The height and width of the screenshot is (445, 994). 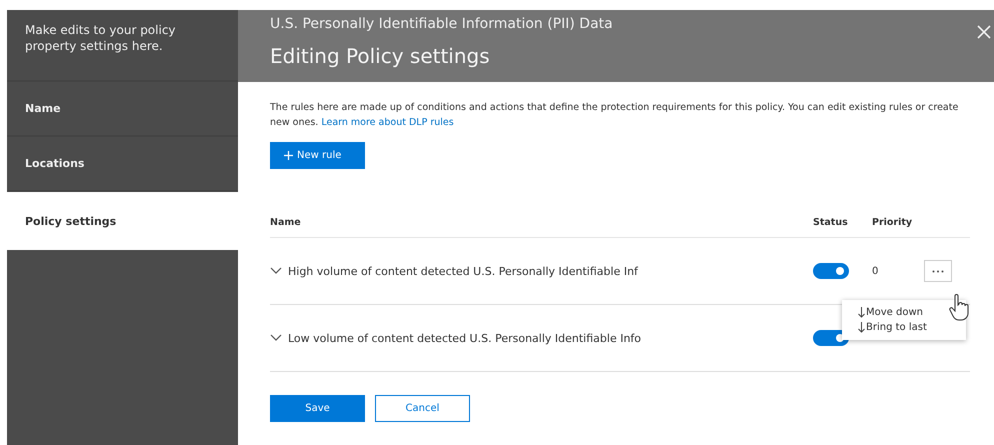 I want to click on sidebar-item: Policy settings, so click(x=122, y=221).